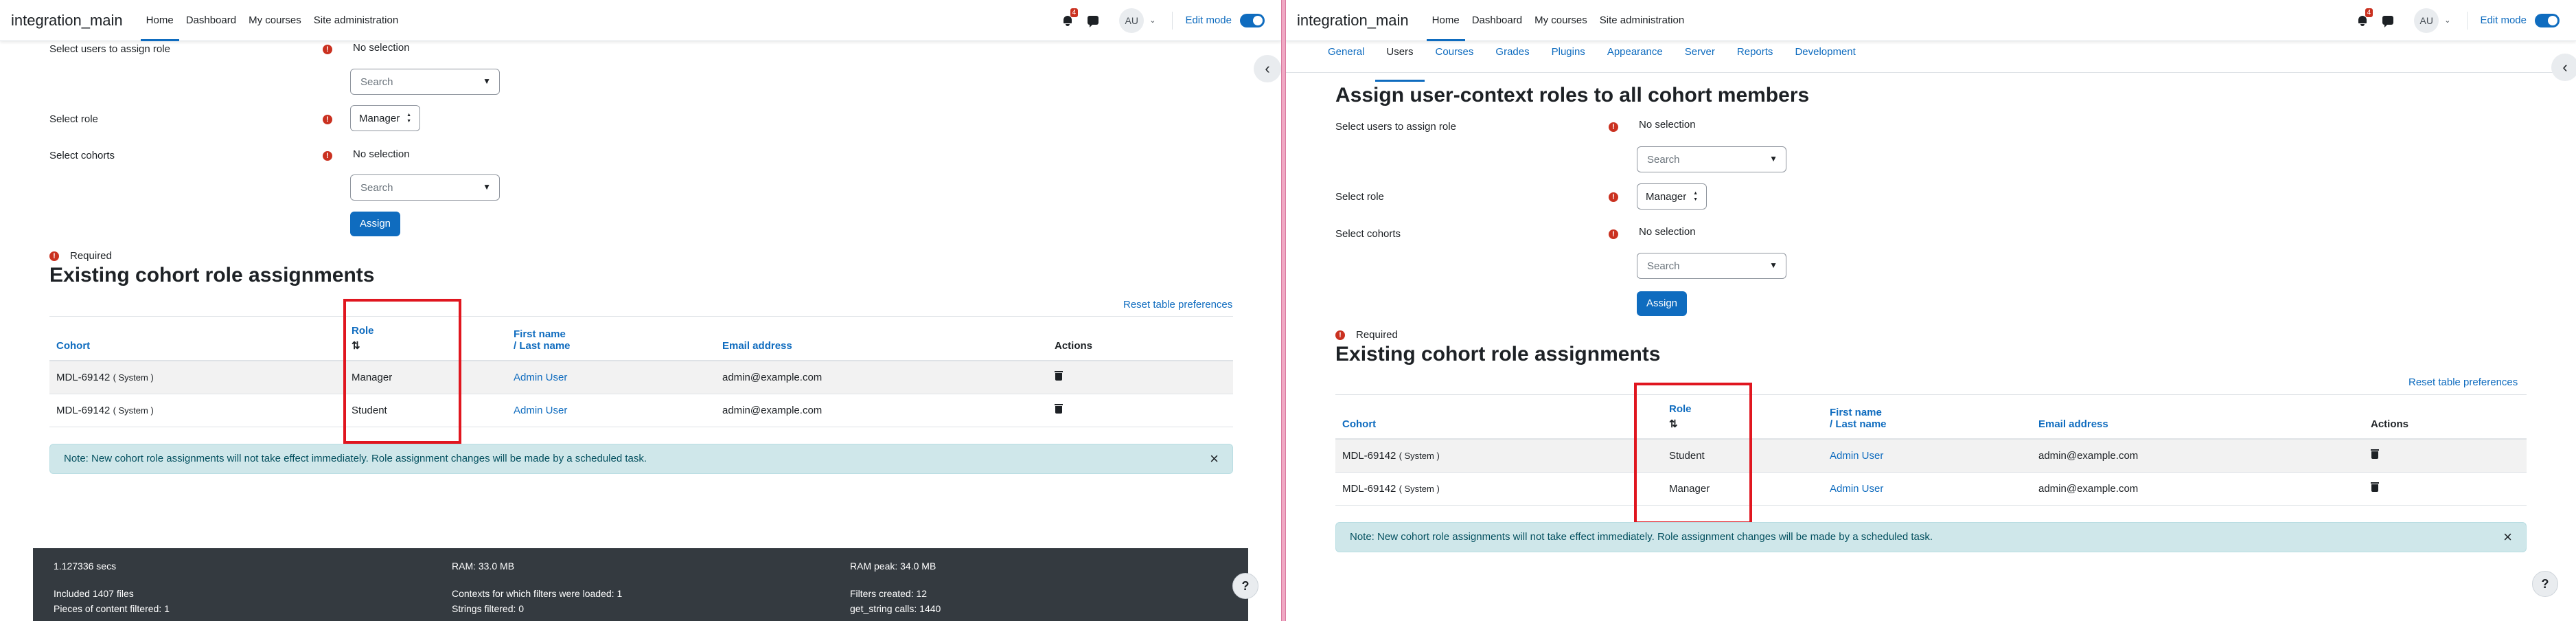  Describe the element at coordinates (1667, 232) in the screenshot. I see `select-cohorts-value: No selection` at that location.